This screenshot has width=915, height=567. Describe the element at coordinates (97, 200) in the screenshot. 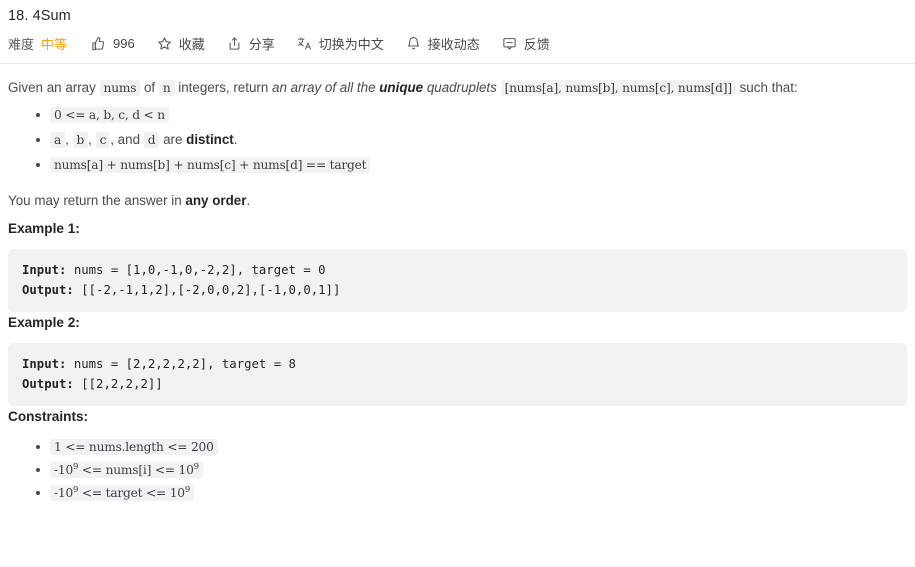

I see `any-order-text-1: You may return the answer in` at that location.